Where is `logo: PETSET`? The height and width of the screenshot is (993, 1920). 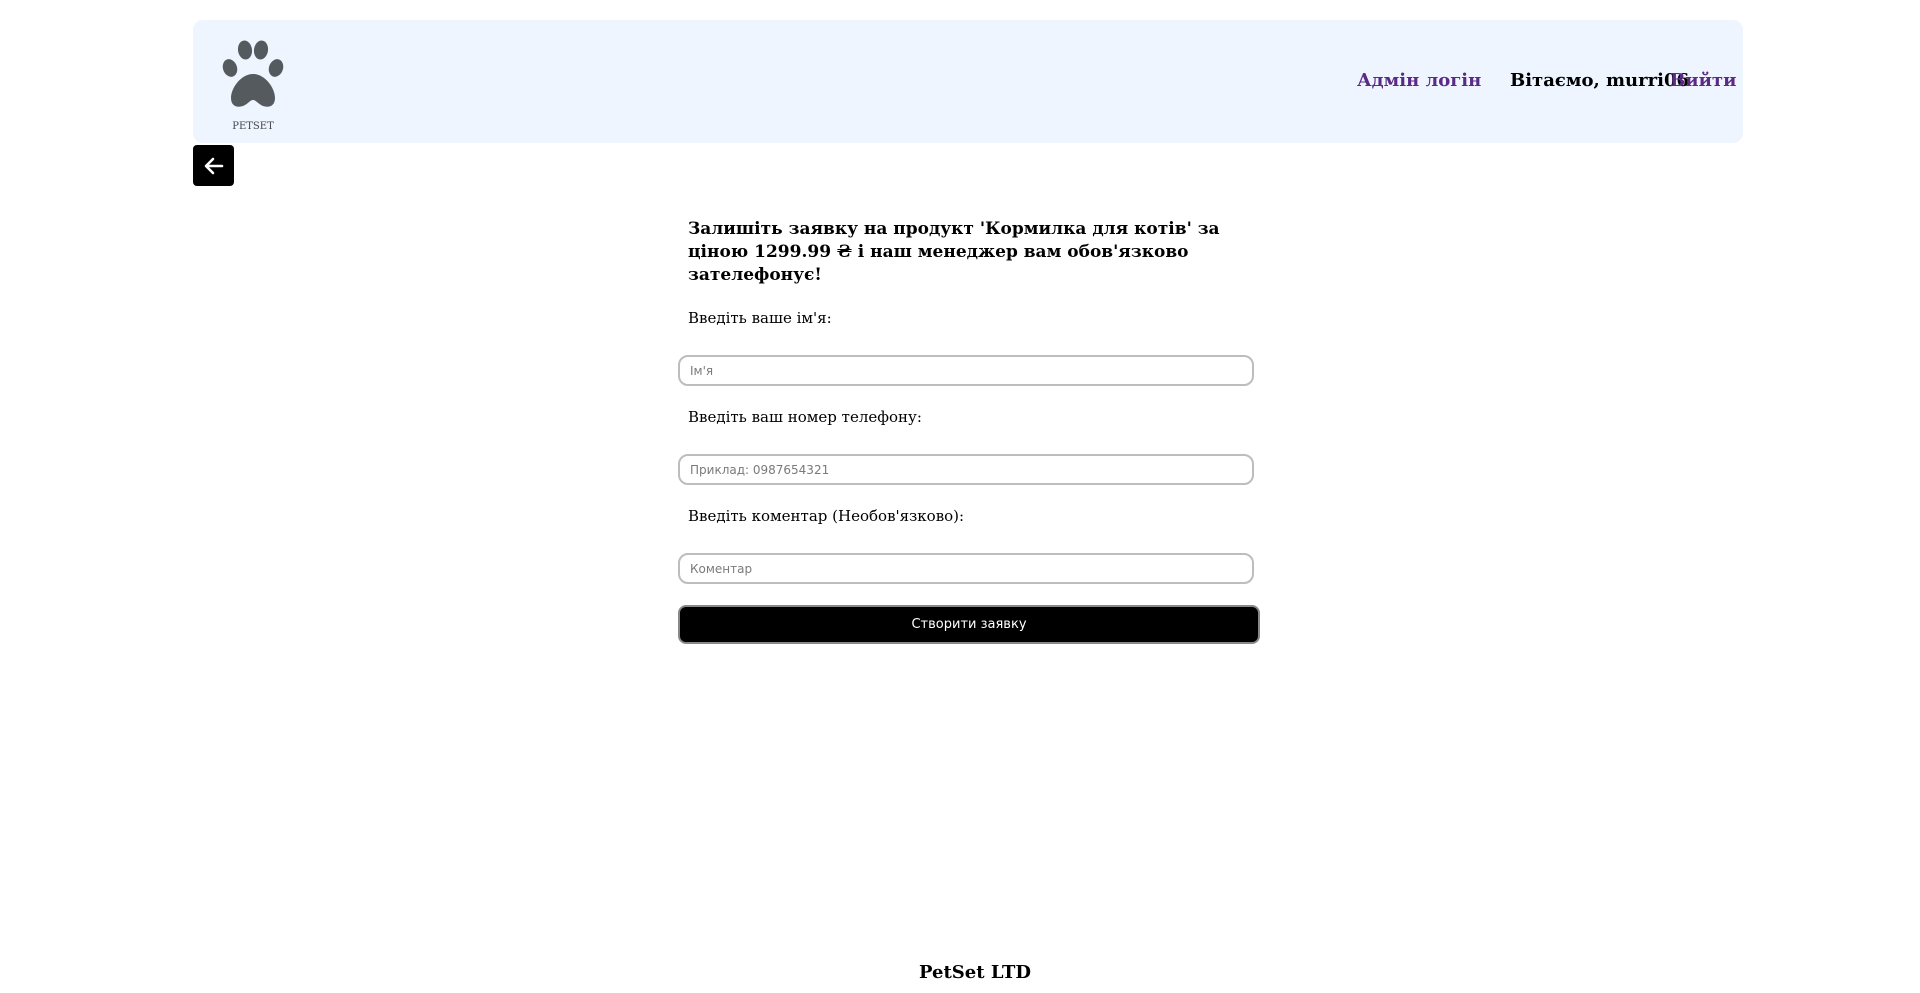 logo: PETSET is located at coordinates (253, 86).